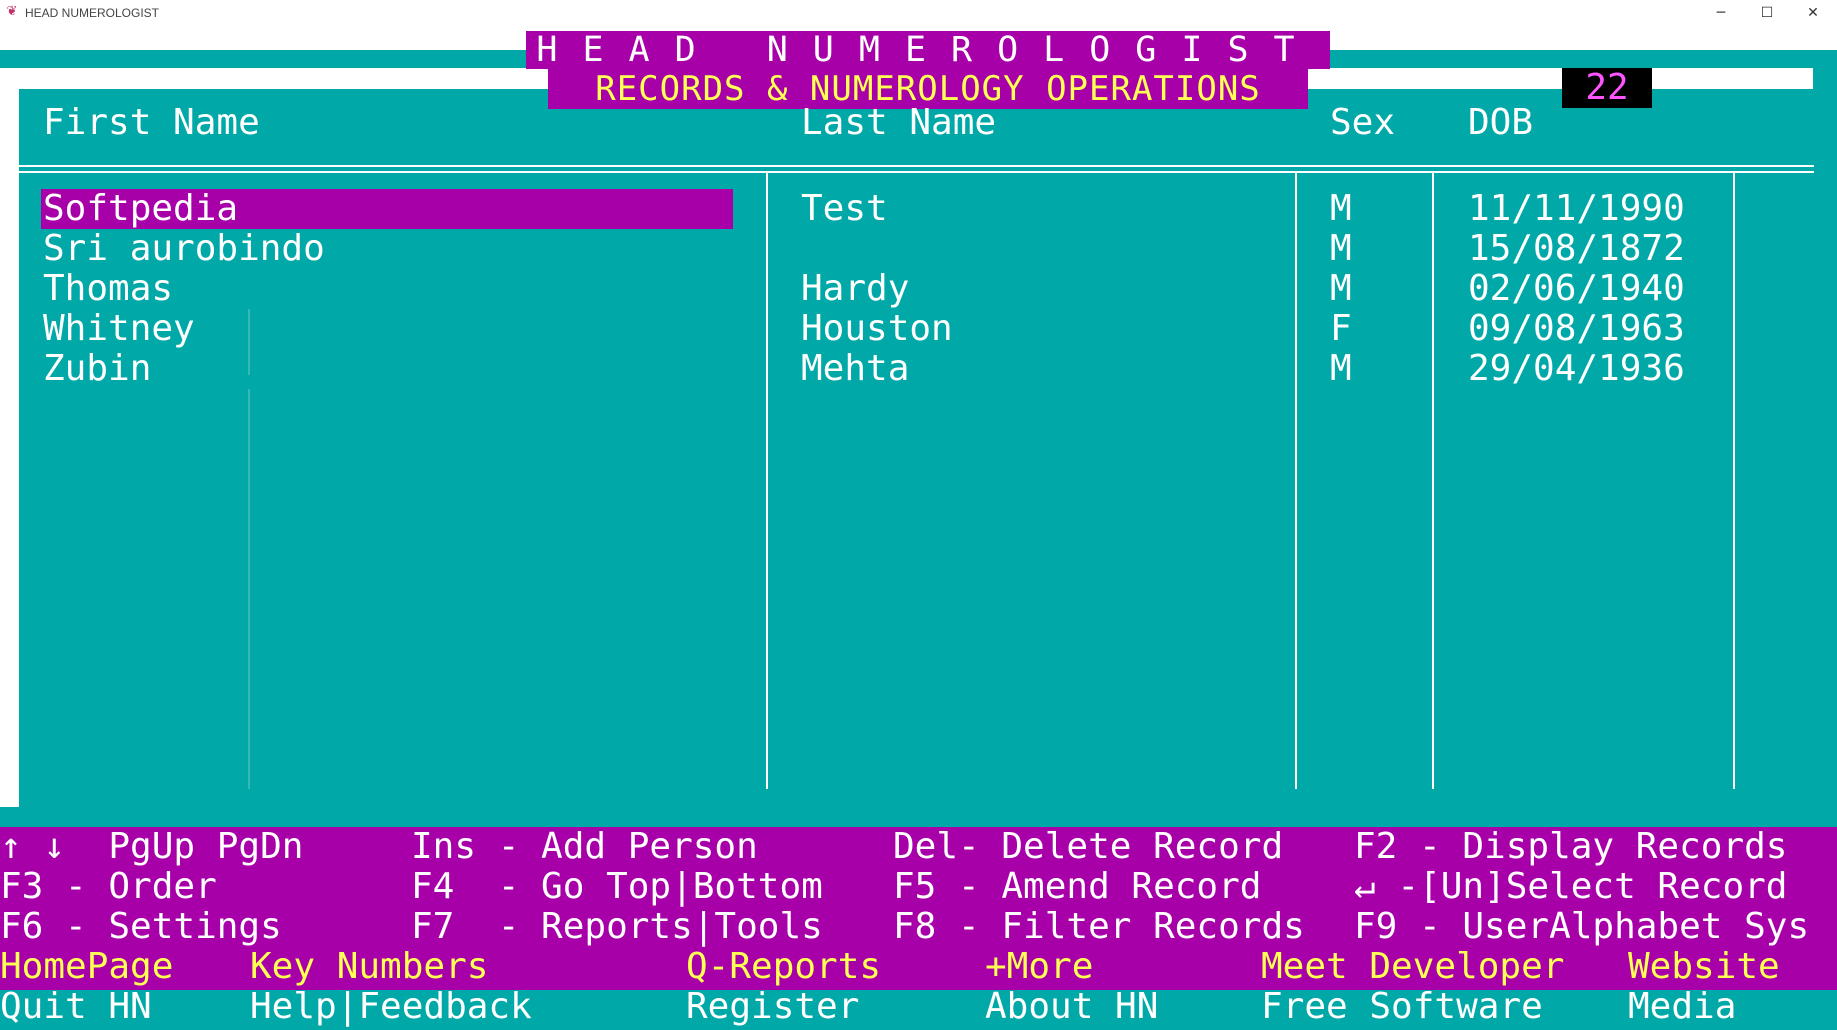  I want to click on window-title: HEAD NUMEROLOGIST, so click(92, 13).